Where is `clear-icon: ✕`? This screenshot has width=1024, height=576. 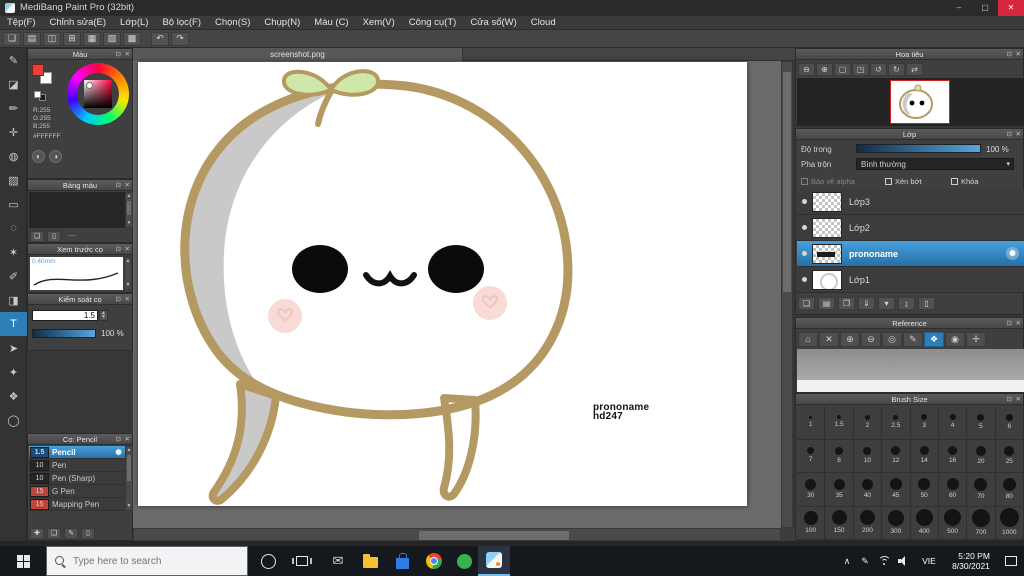 clear-icon: ✕ is located at coordinates (829, 339).